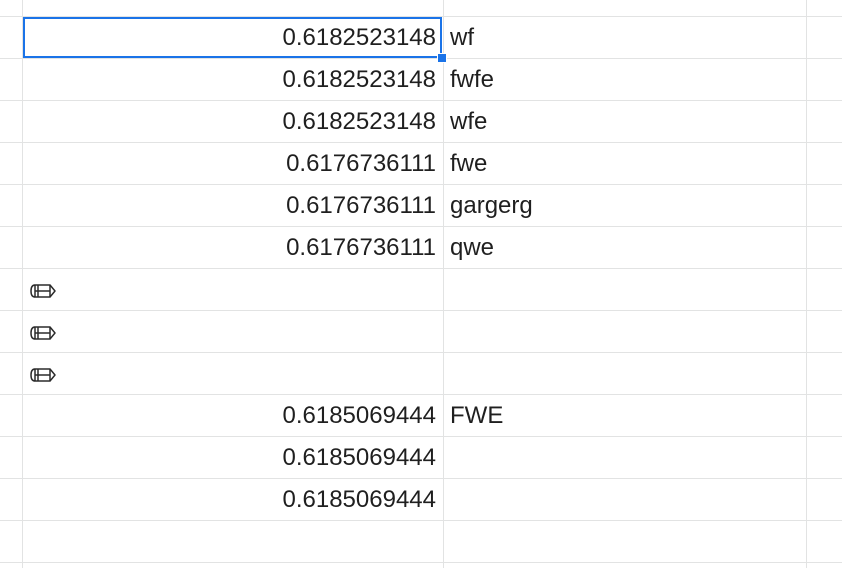  I want to click on cell-a9, so click(233, 373).